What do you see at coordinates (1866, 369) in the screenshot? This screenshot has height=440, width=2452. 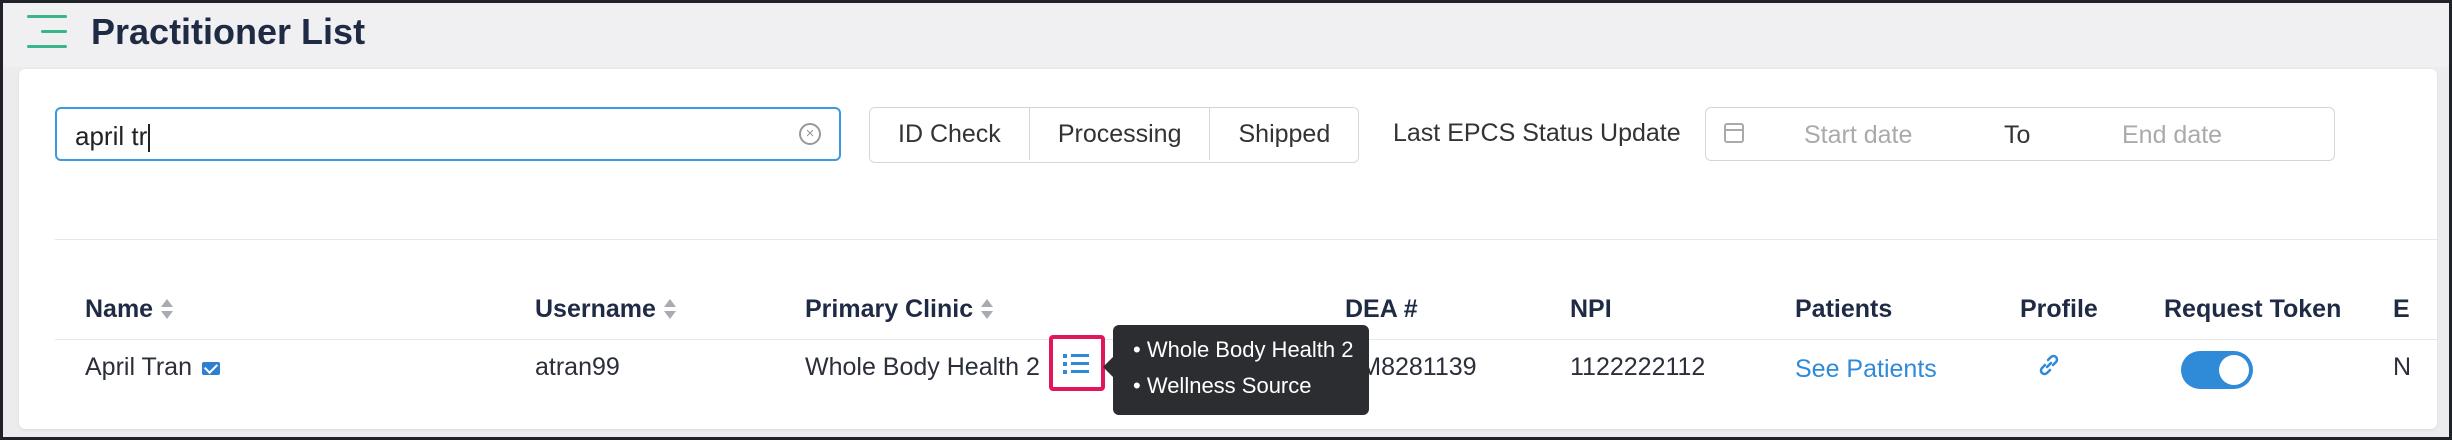 I see `see-patients-link: See Patients` at bounding box center [1866, 369].